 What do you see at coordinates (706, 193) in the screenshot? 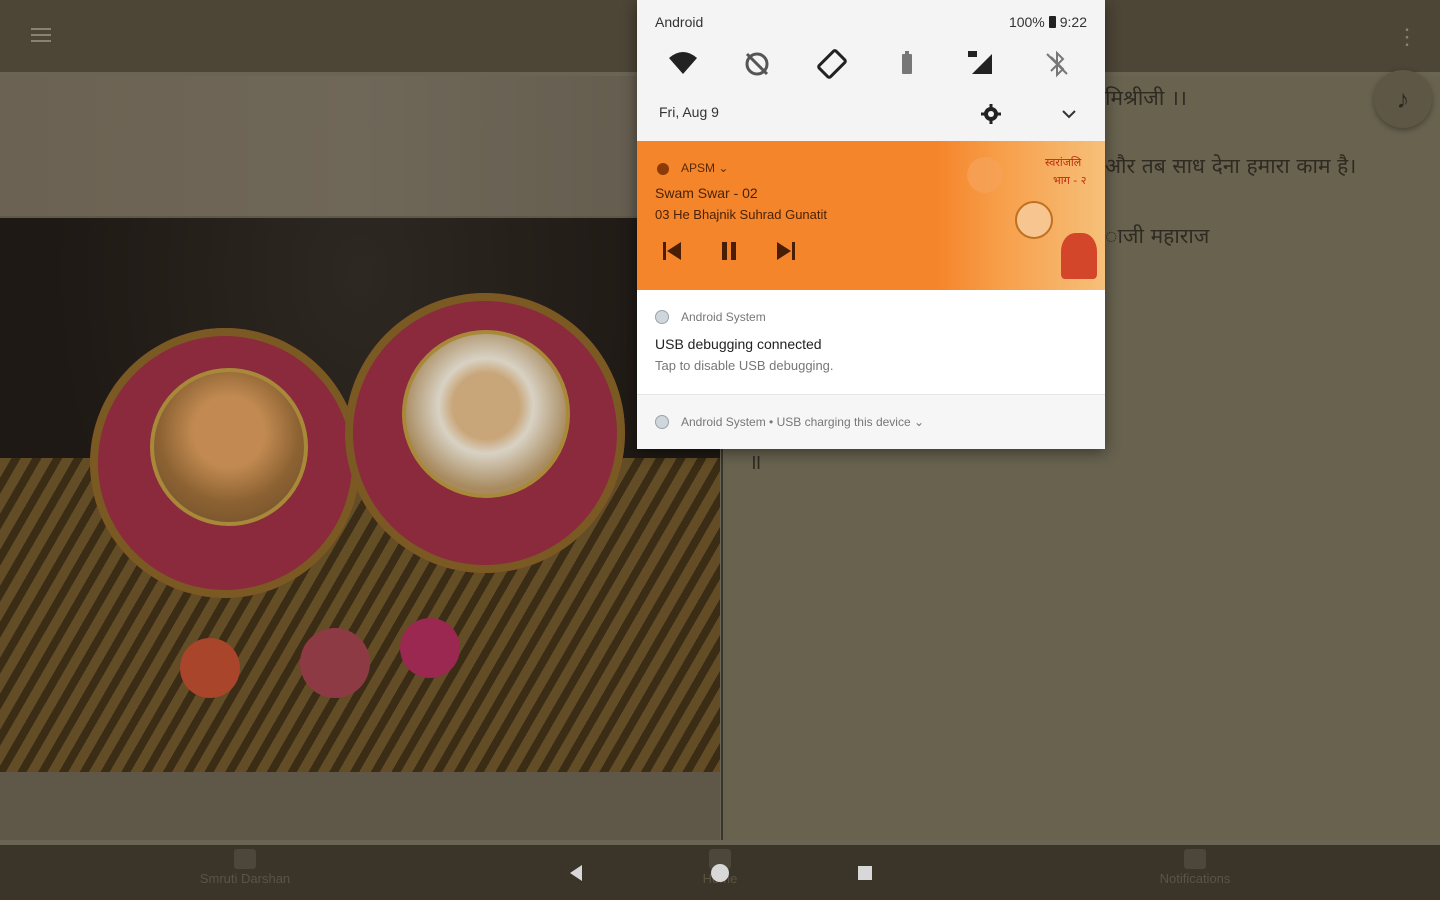
I see `track-title: Swam Swar - 02` at bounding box center [706, 193].